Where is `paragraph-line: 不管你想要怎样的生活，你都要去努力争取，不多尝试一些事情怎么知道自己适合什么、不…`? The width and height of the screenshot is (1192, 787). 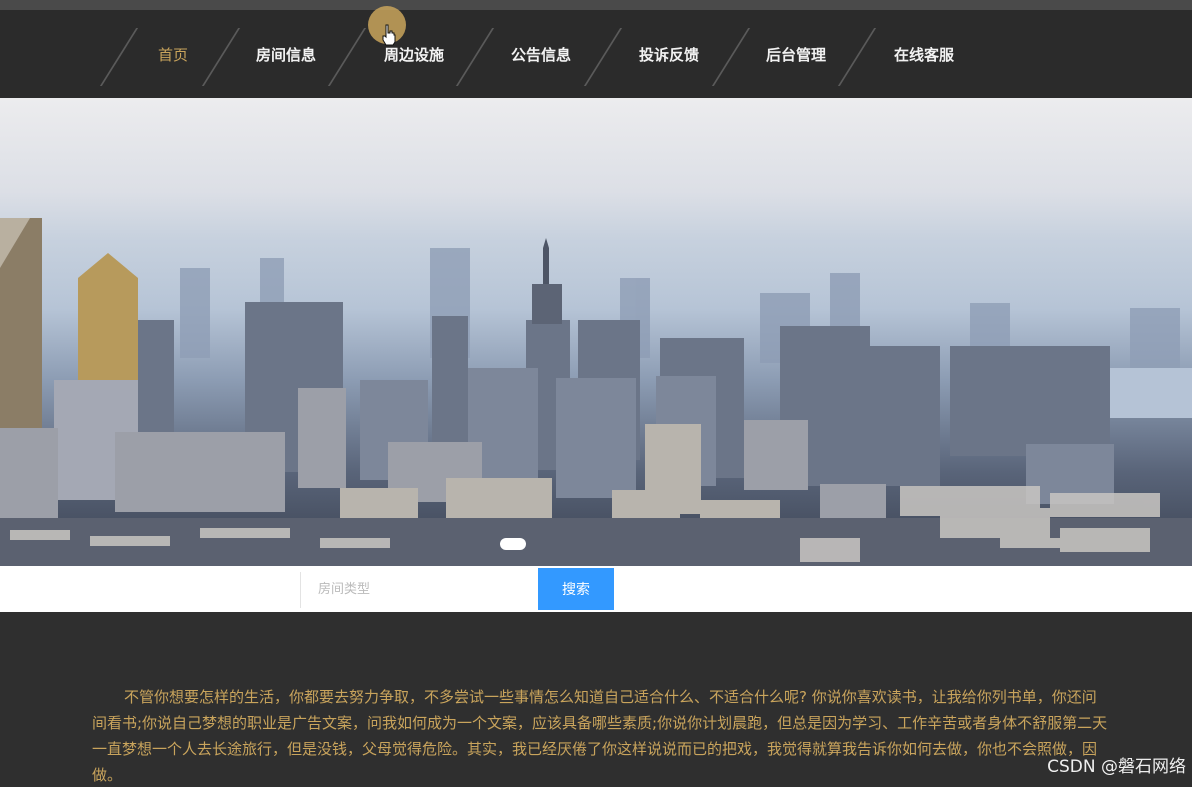
paragraph-line: 不管你想要怎样的生活，你都要去努力争取，不多尝试一些事情怎么知道自己适合什么、不… is located at coordinates (610, 697).